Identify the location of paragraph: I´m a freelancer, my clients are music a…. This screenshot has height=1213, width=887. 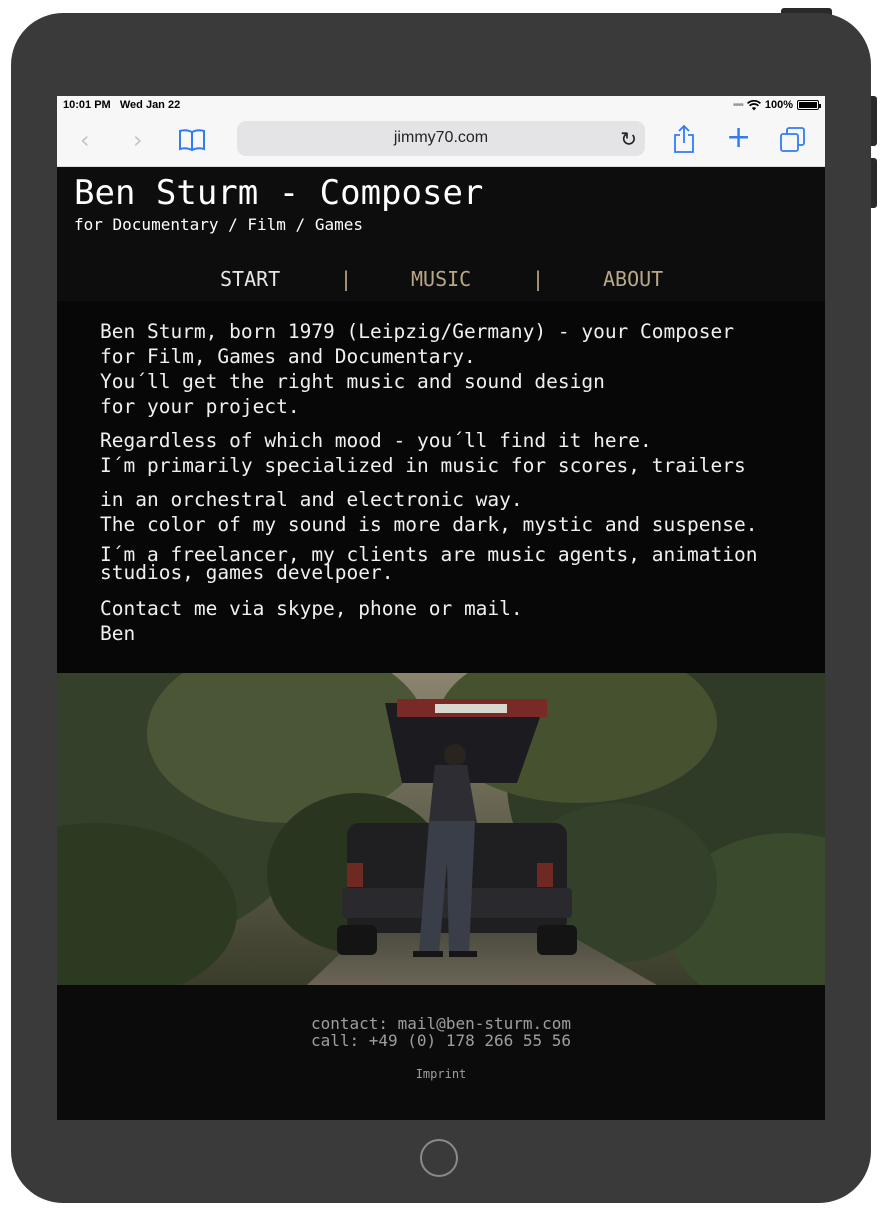
(428, 564).